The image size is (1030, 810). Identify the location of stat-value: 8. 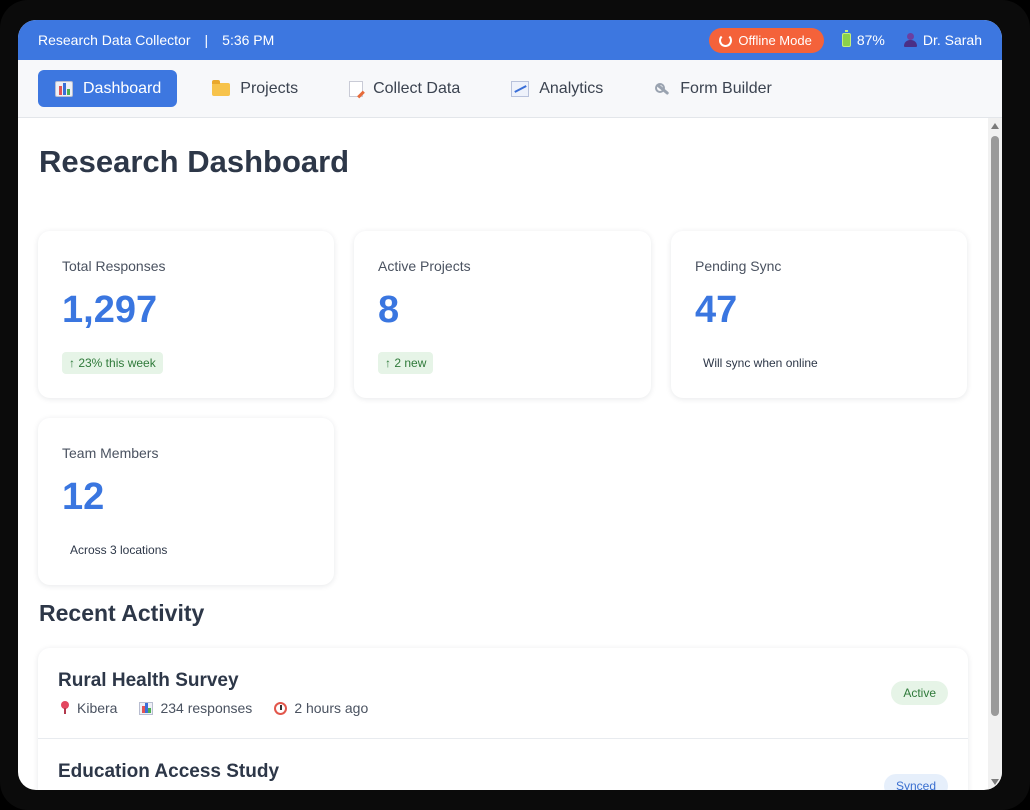
(389, 310).